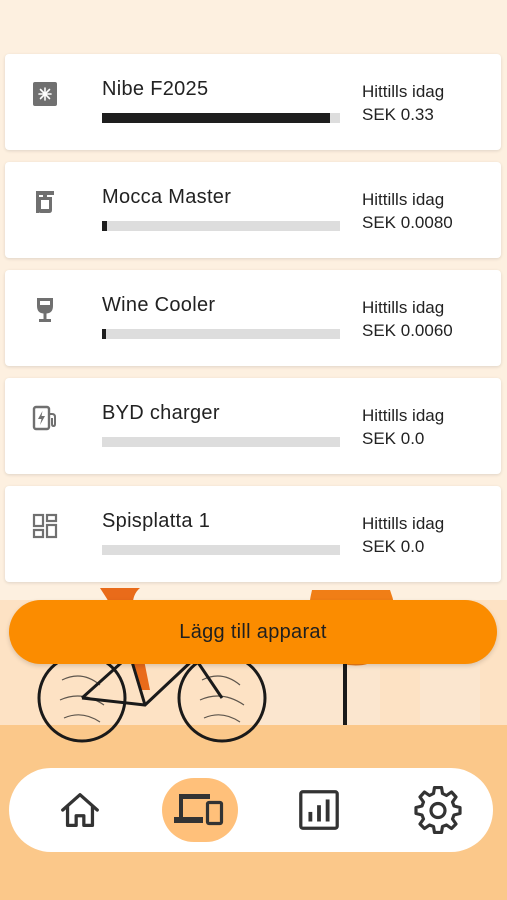 This screenshot has width=507, height=900. I want to click on device-name: Nibe F2025, so click(155, 89).